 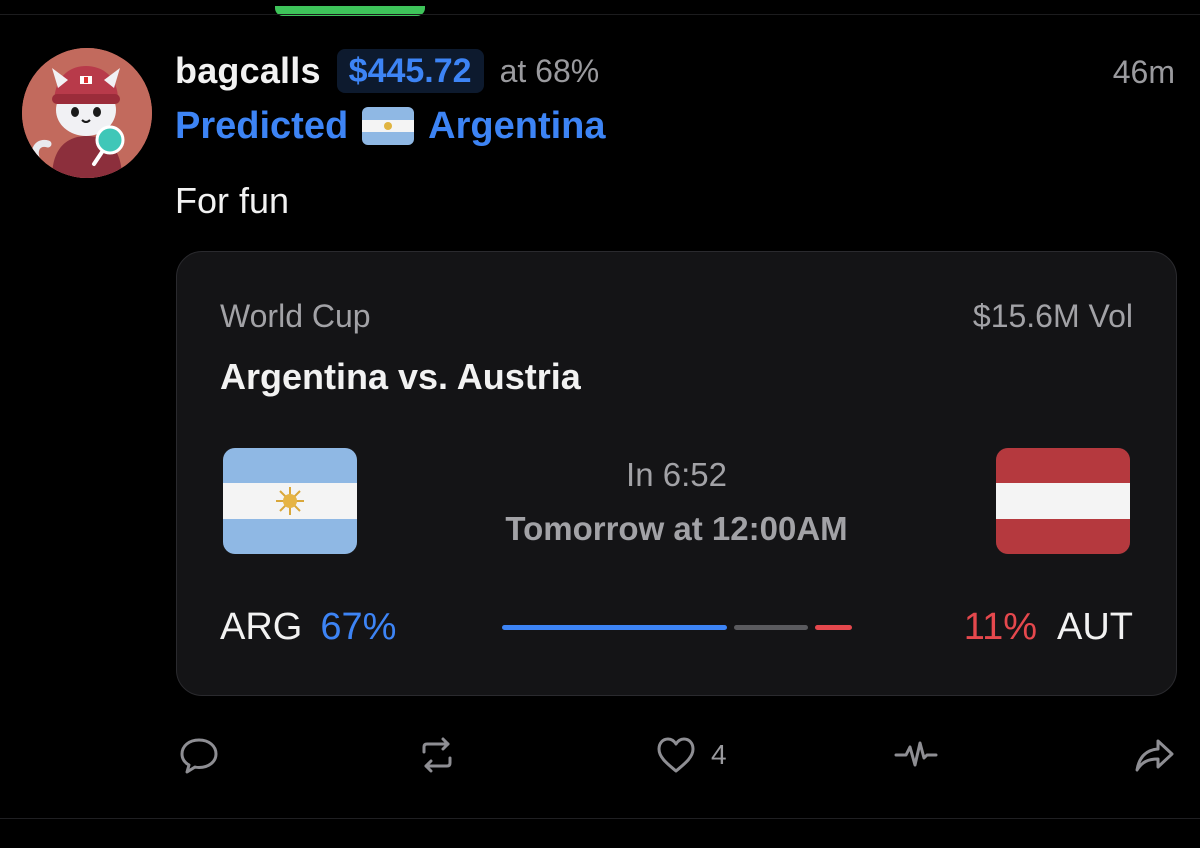 I want to click on home-team-odds: ARG 67%, so click(x=308, y=627).